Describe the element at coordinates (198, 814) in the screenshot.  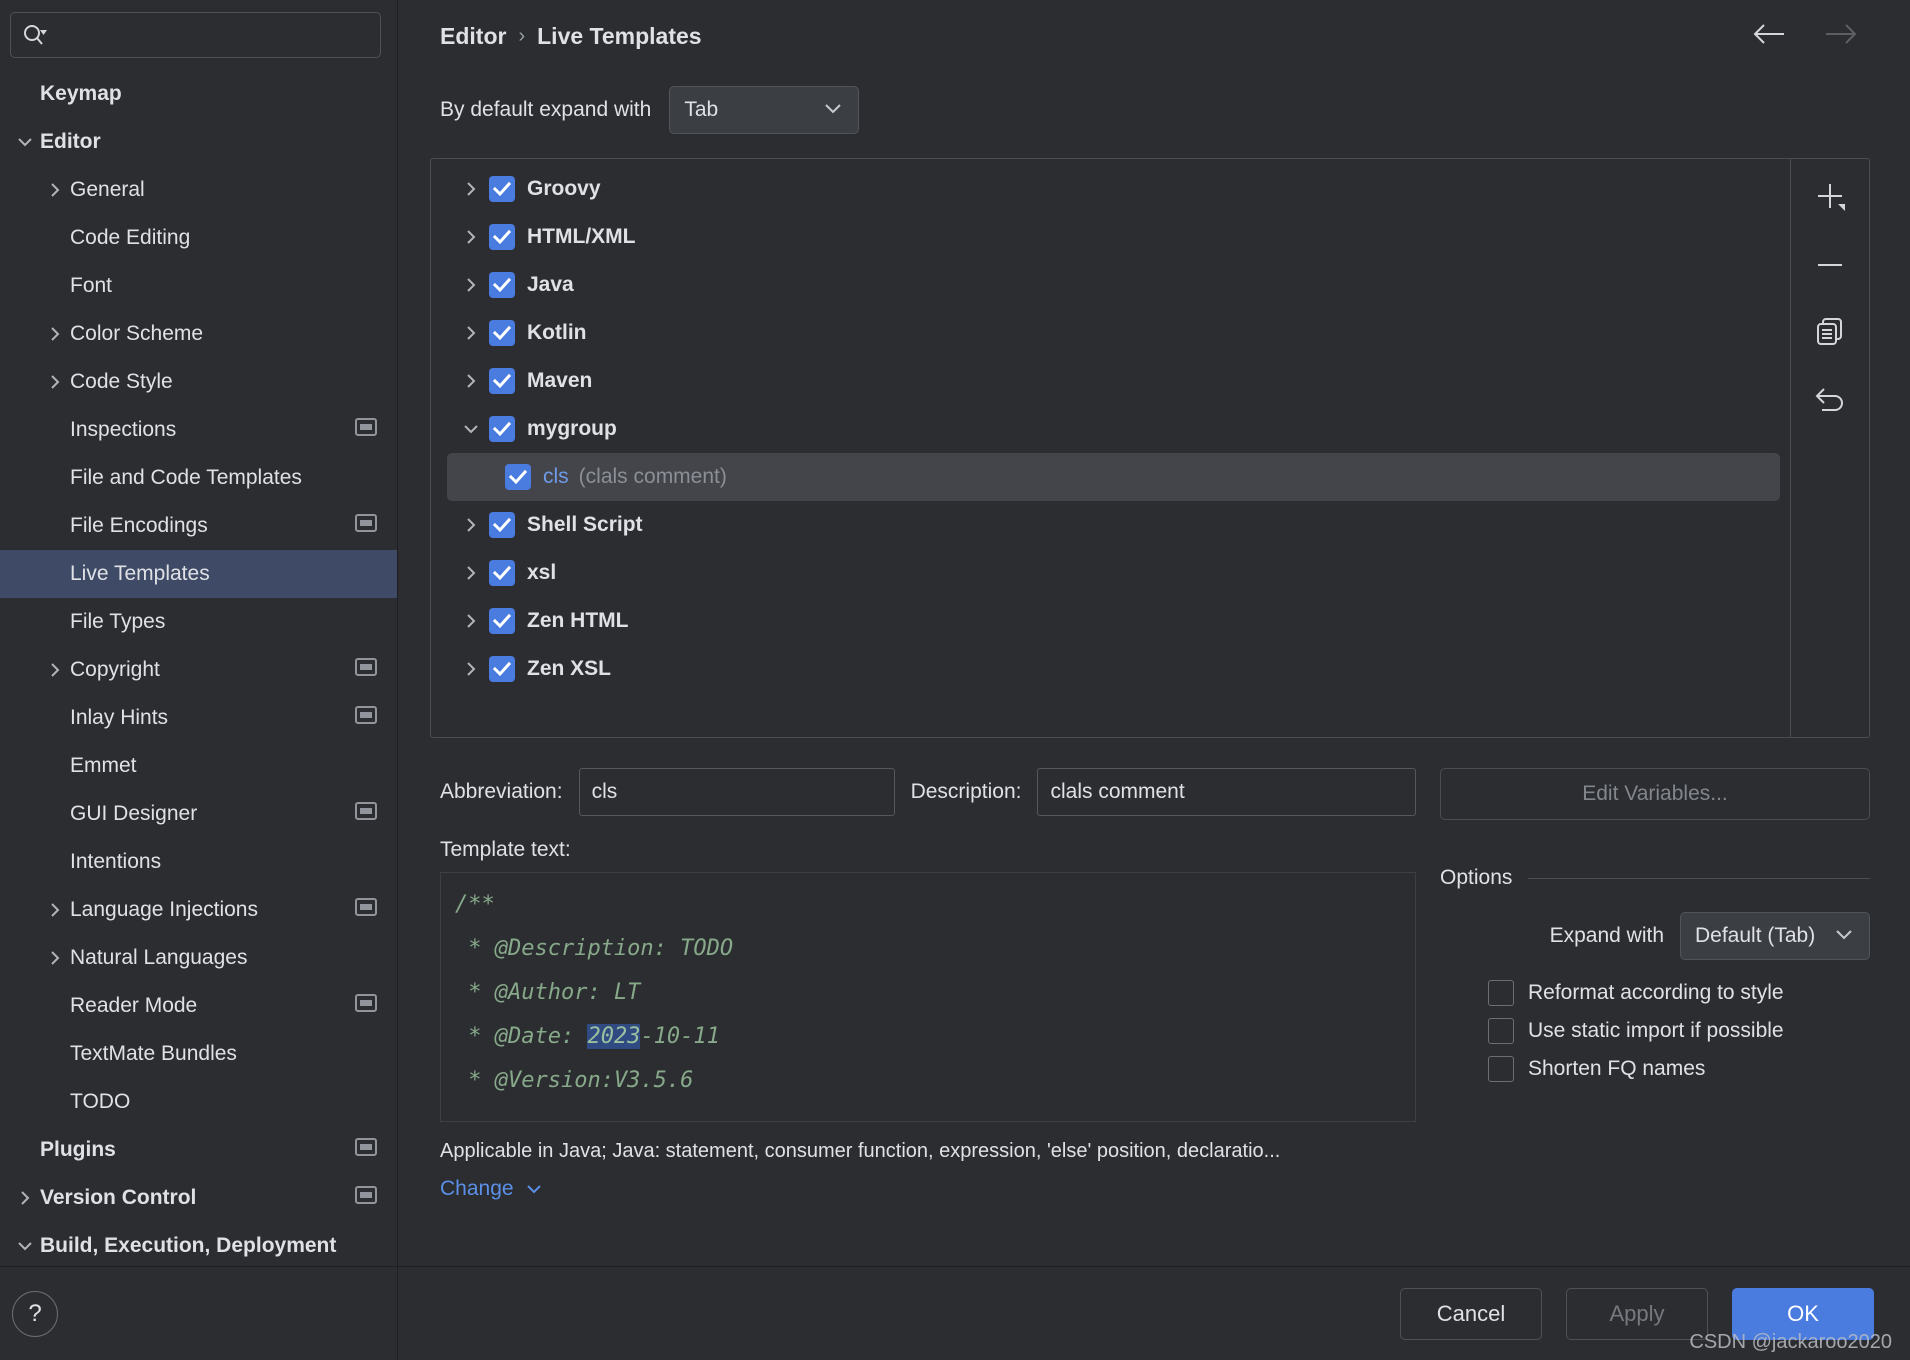
I see `sidebar-item-gui-designer: GUI Designer` at that location.